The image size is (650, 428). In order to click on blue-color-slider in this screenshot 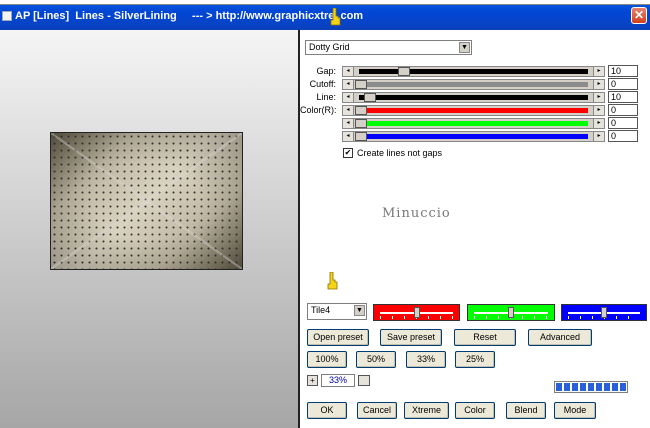, I will do `click(604, 312)`.